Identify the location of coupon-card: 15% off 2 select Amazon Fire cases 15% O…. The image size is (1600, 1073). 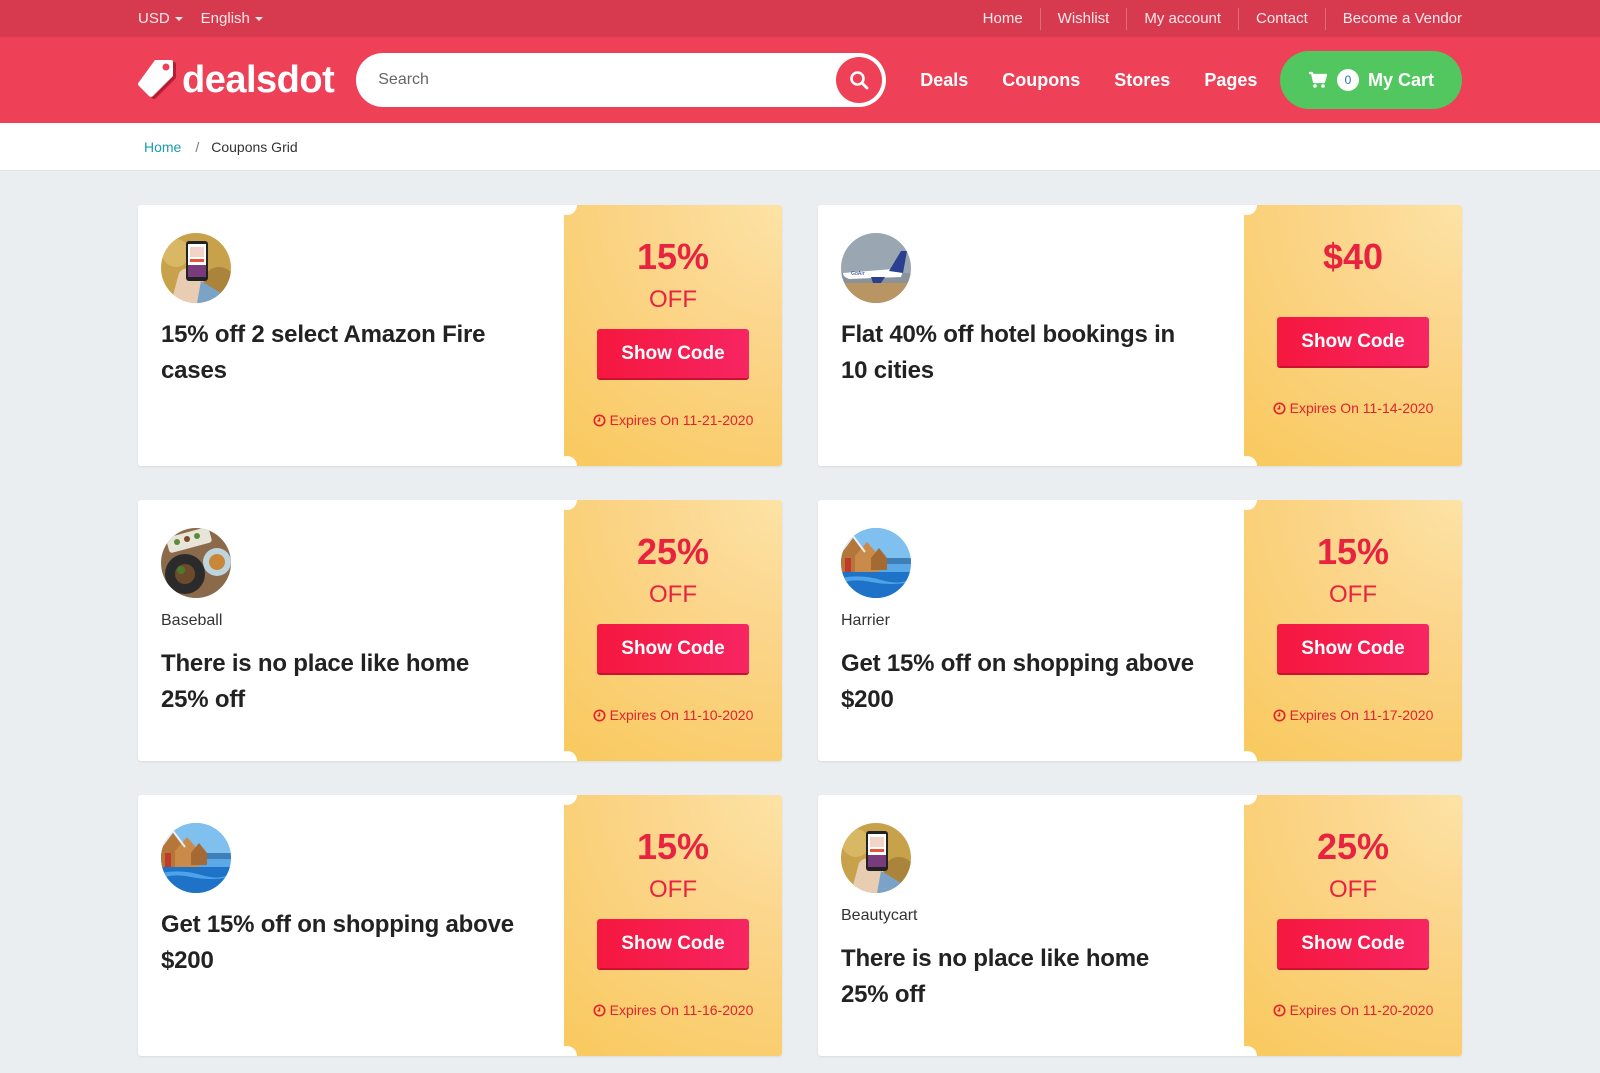
(460, 335).